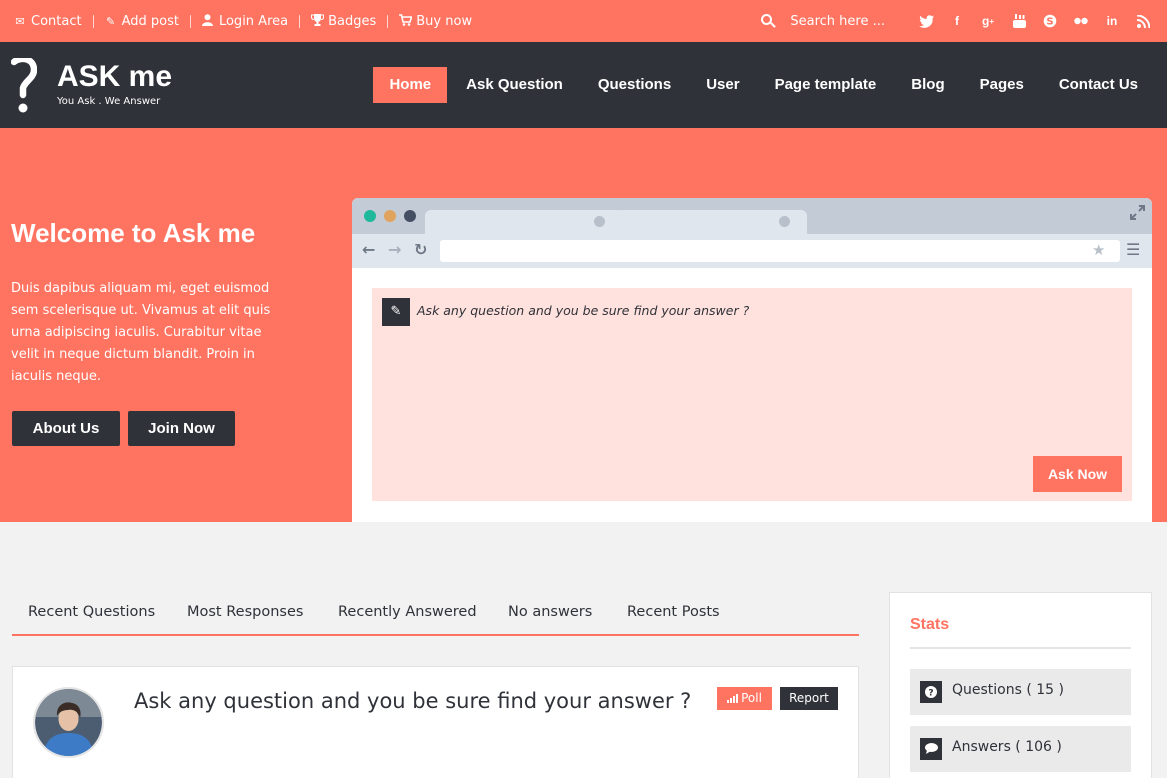  What do you see at coordinates (926, 21) in the screenshot?
I see `twitter-icon` at bounding box center [926, 21].